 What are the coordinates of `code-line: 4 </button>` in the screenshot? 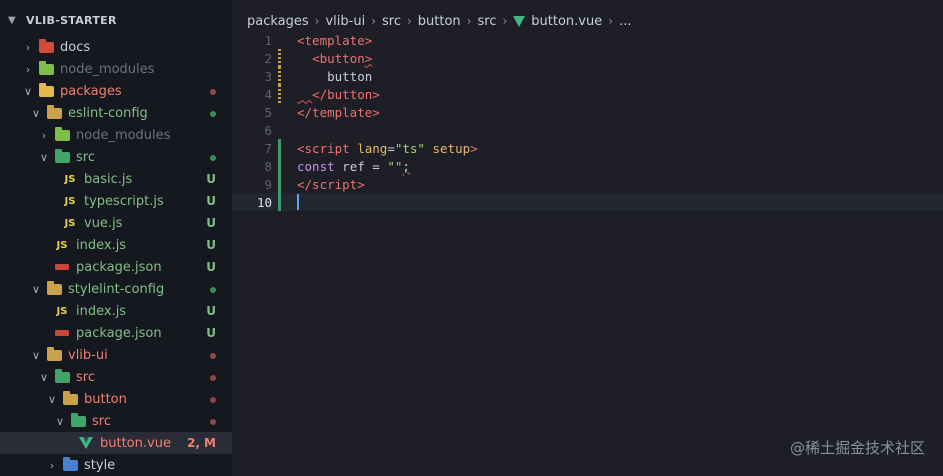 It's located at (587, 94).